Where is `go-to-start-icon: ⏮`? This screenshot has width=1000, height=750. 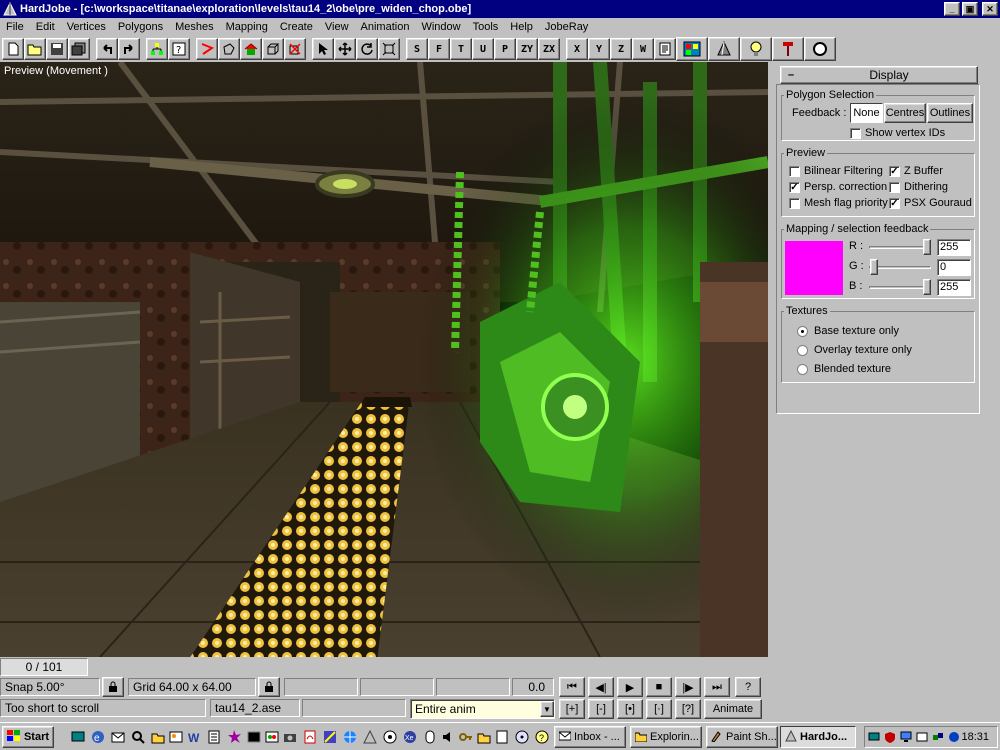 go-to-start-icon: ⏮ is located at coordinates (572, 687).